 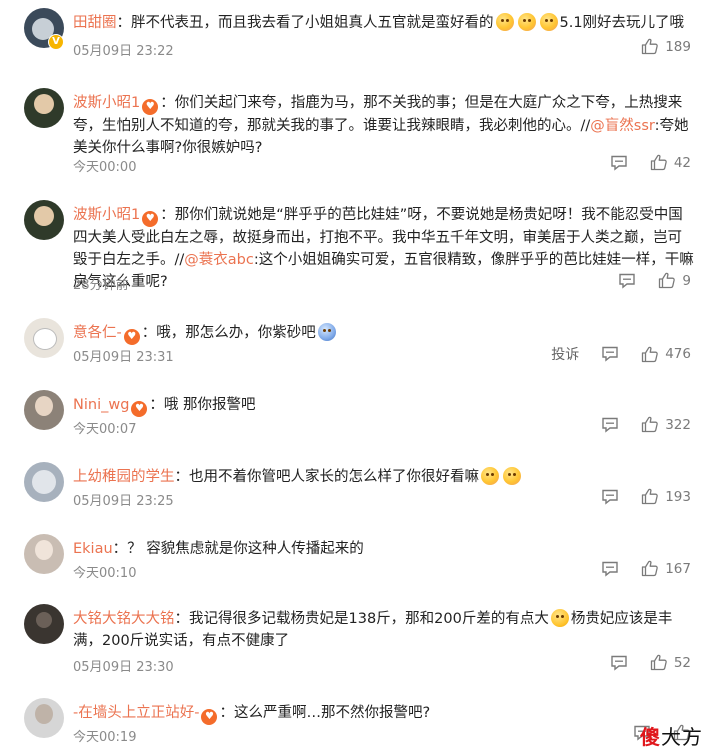 What do you see at coordinates (95, 23) in the screenshot?
I see `username-link: 田甜圈` at bounding box center [95, 23].